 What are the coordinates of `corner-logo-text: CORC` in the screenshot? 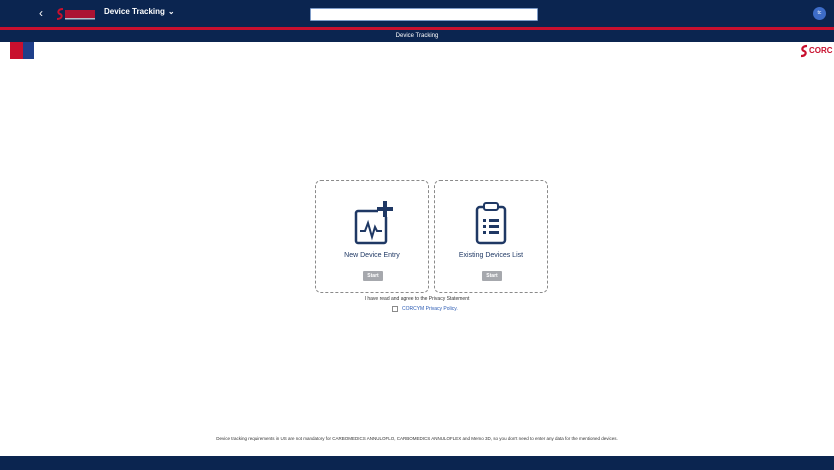 It's located at (821, 50).